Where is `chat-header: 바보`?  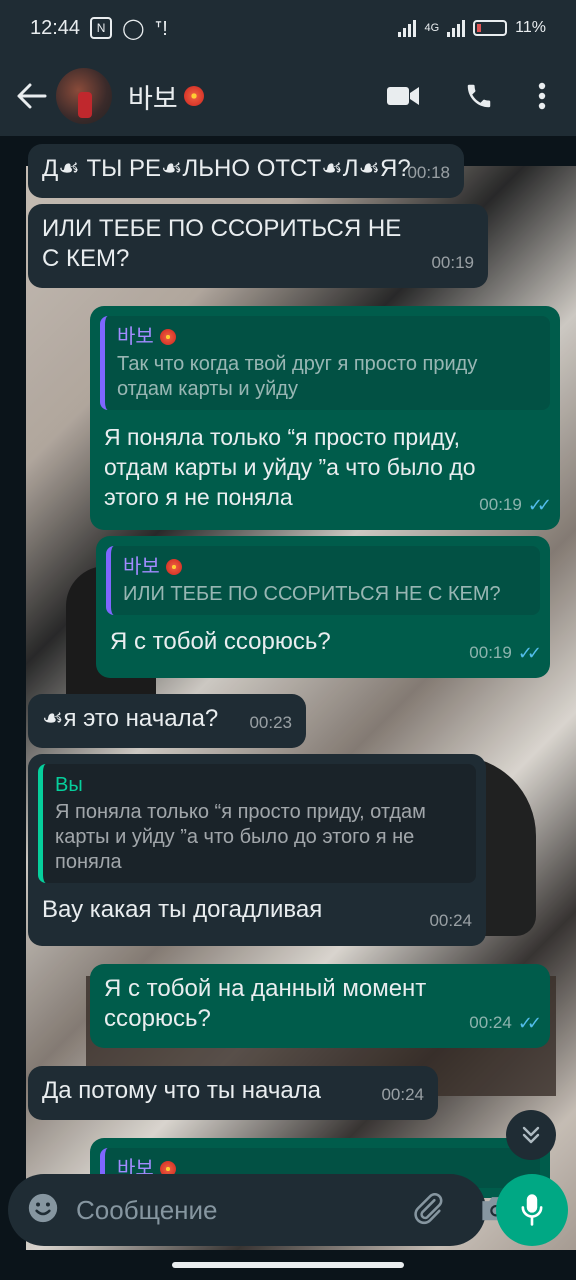 chat-header: 바보 is located at coordinates (288, 96).